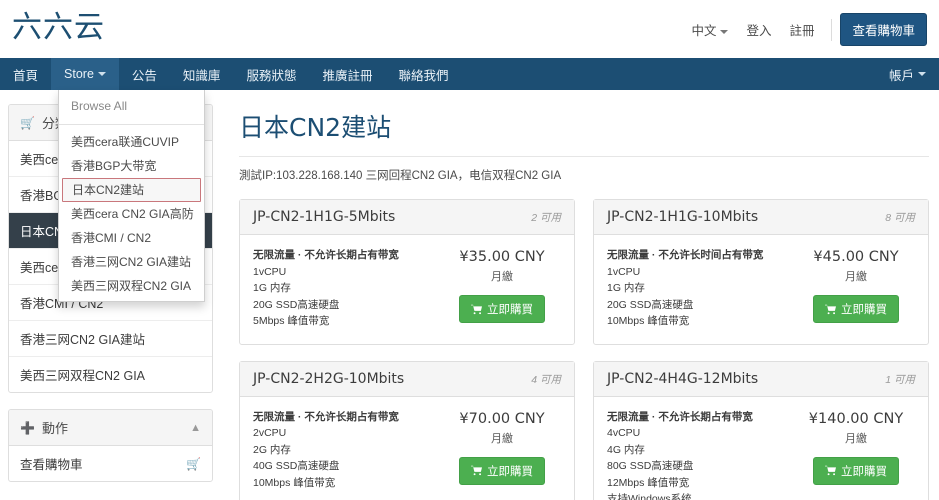 The image size is (939, 500). What do you see at coordinates (131, 262) in the screenshot?
I see `dropdown-item-hk-3net: 香港三网CN2 GIA建站` at bounding box center [131, 262].